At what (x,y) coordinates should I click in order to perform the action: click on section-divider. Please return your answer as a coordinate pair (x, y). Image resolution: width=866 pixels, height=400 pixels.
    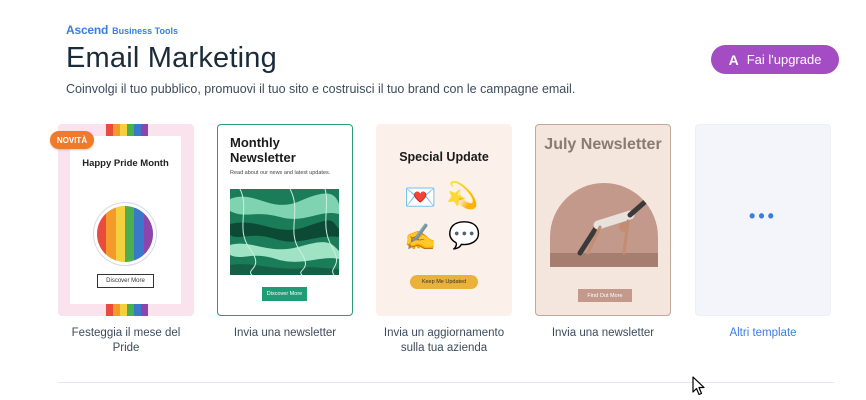
    Looking at the image, I should click on (446, 382).